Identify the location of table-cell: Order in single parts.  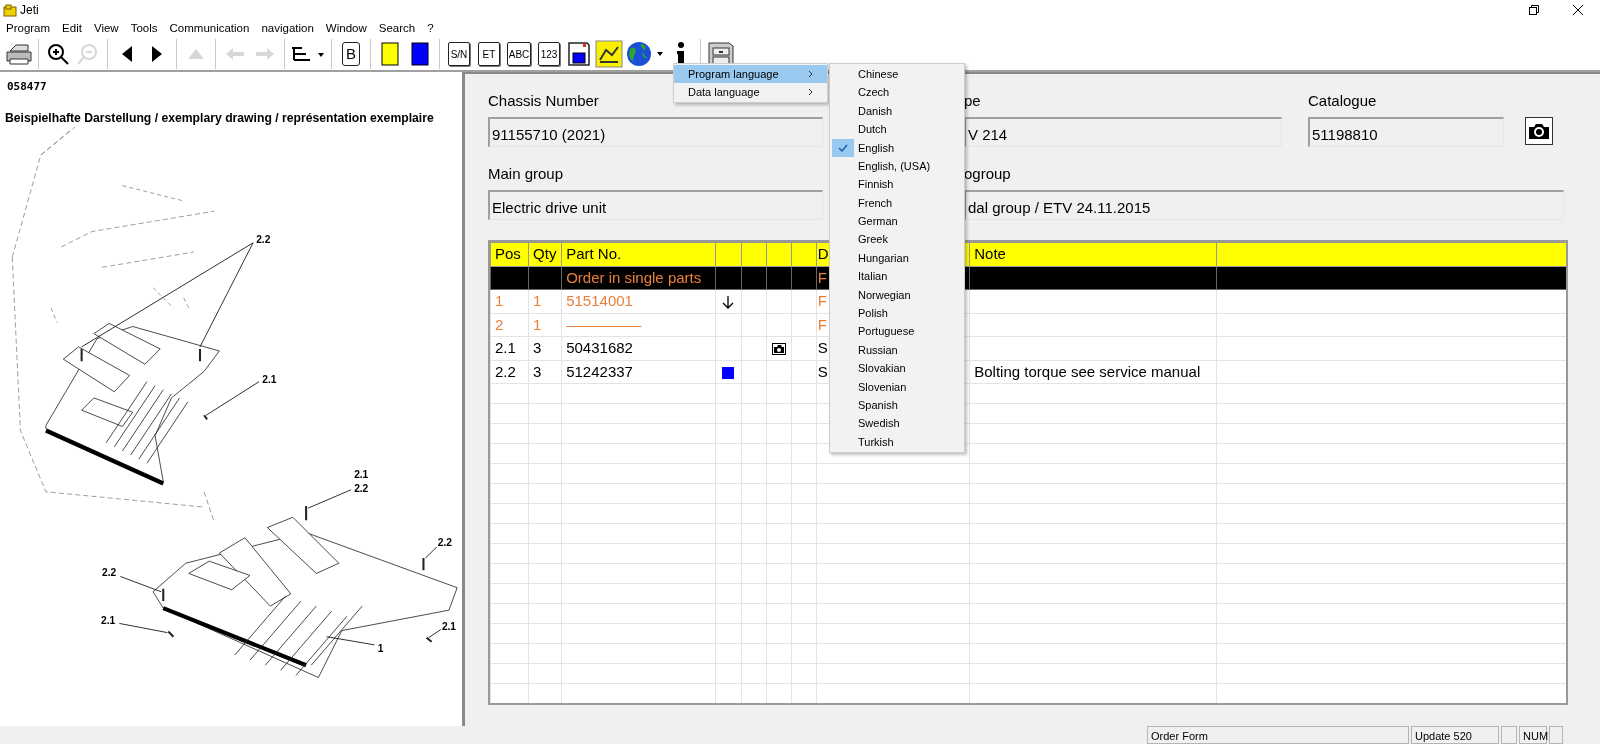
(634, 277).